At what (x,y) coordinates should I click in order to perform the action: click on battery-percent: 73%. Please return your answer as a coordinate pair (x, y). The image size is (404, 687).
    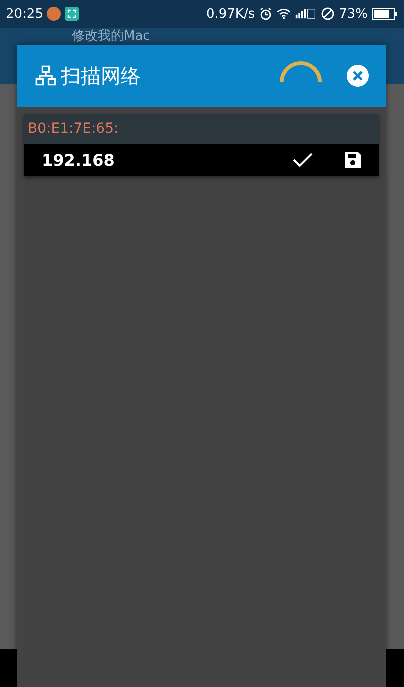
    Looking at the image, I should click on (353, 14).